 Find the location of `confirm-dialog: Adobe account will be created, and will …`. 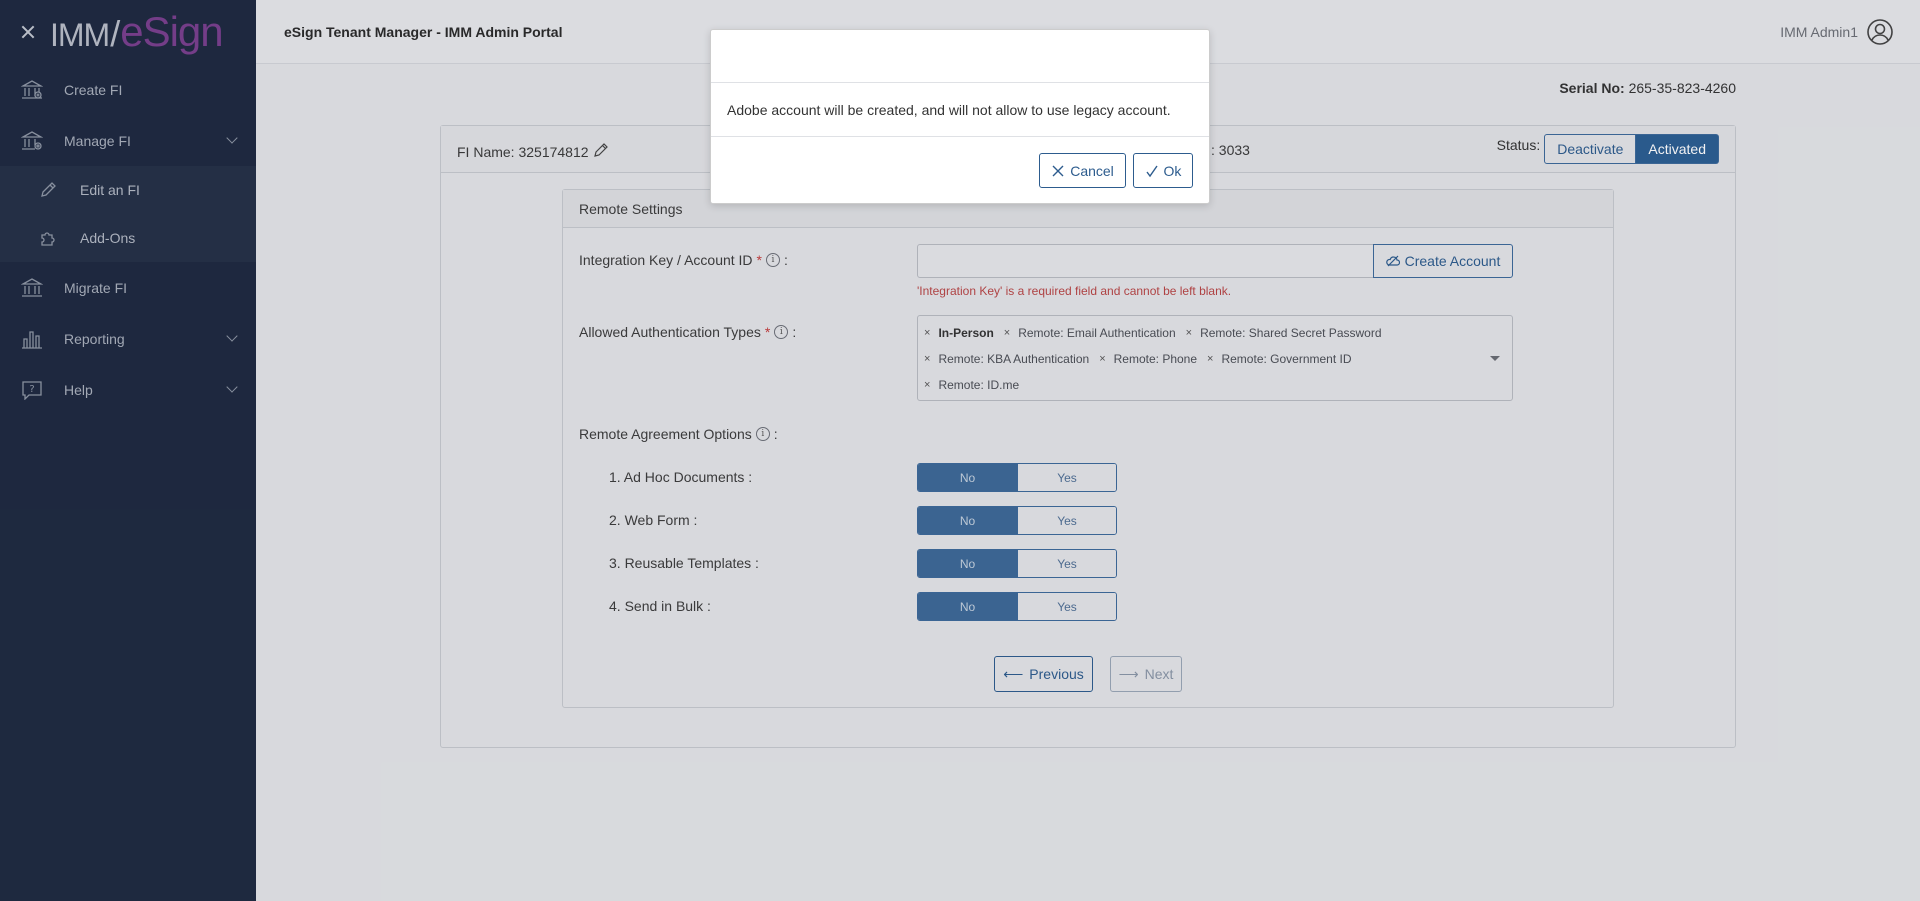

confirm-dialog: Adobe account will be created, and will … is located at coordinates (960, 116).